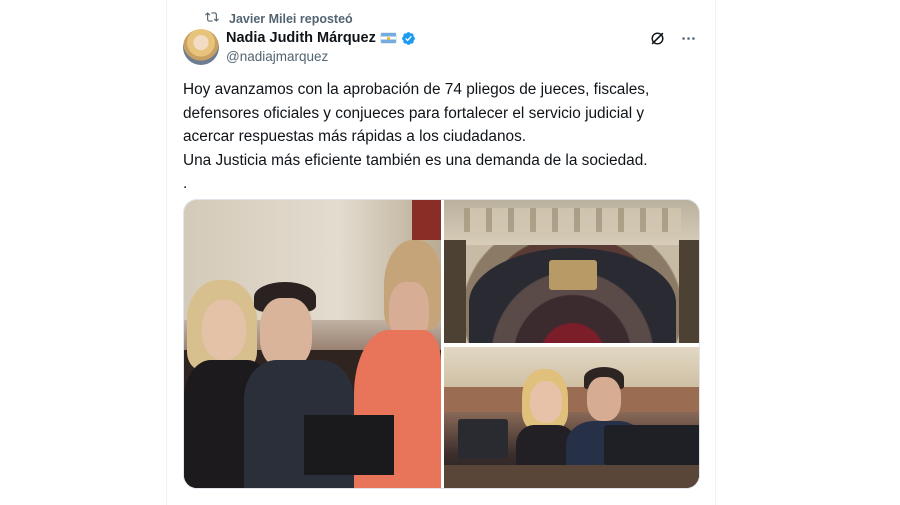  What do you see at coordinates (277, 56) in the screenshot?
I see `author-handle: @nadiajmarquez` at bounding box center [277, 56].